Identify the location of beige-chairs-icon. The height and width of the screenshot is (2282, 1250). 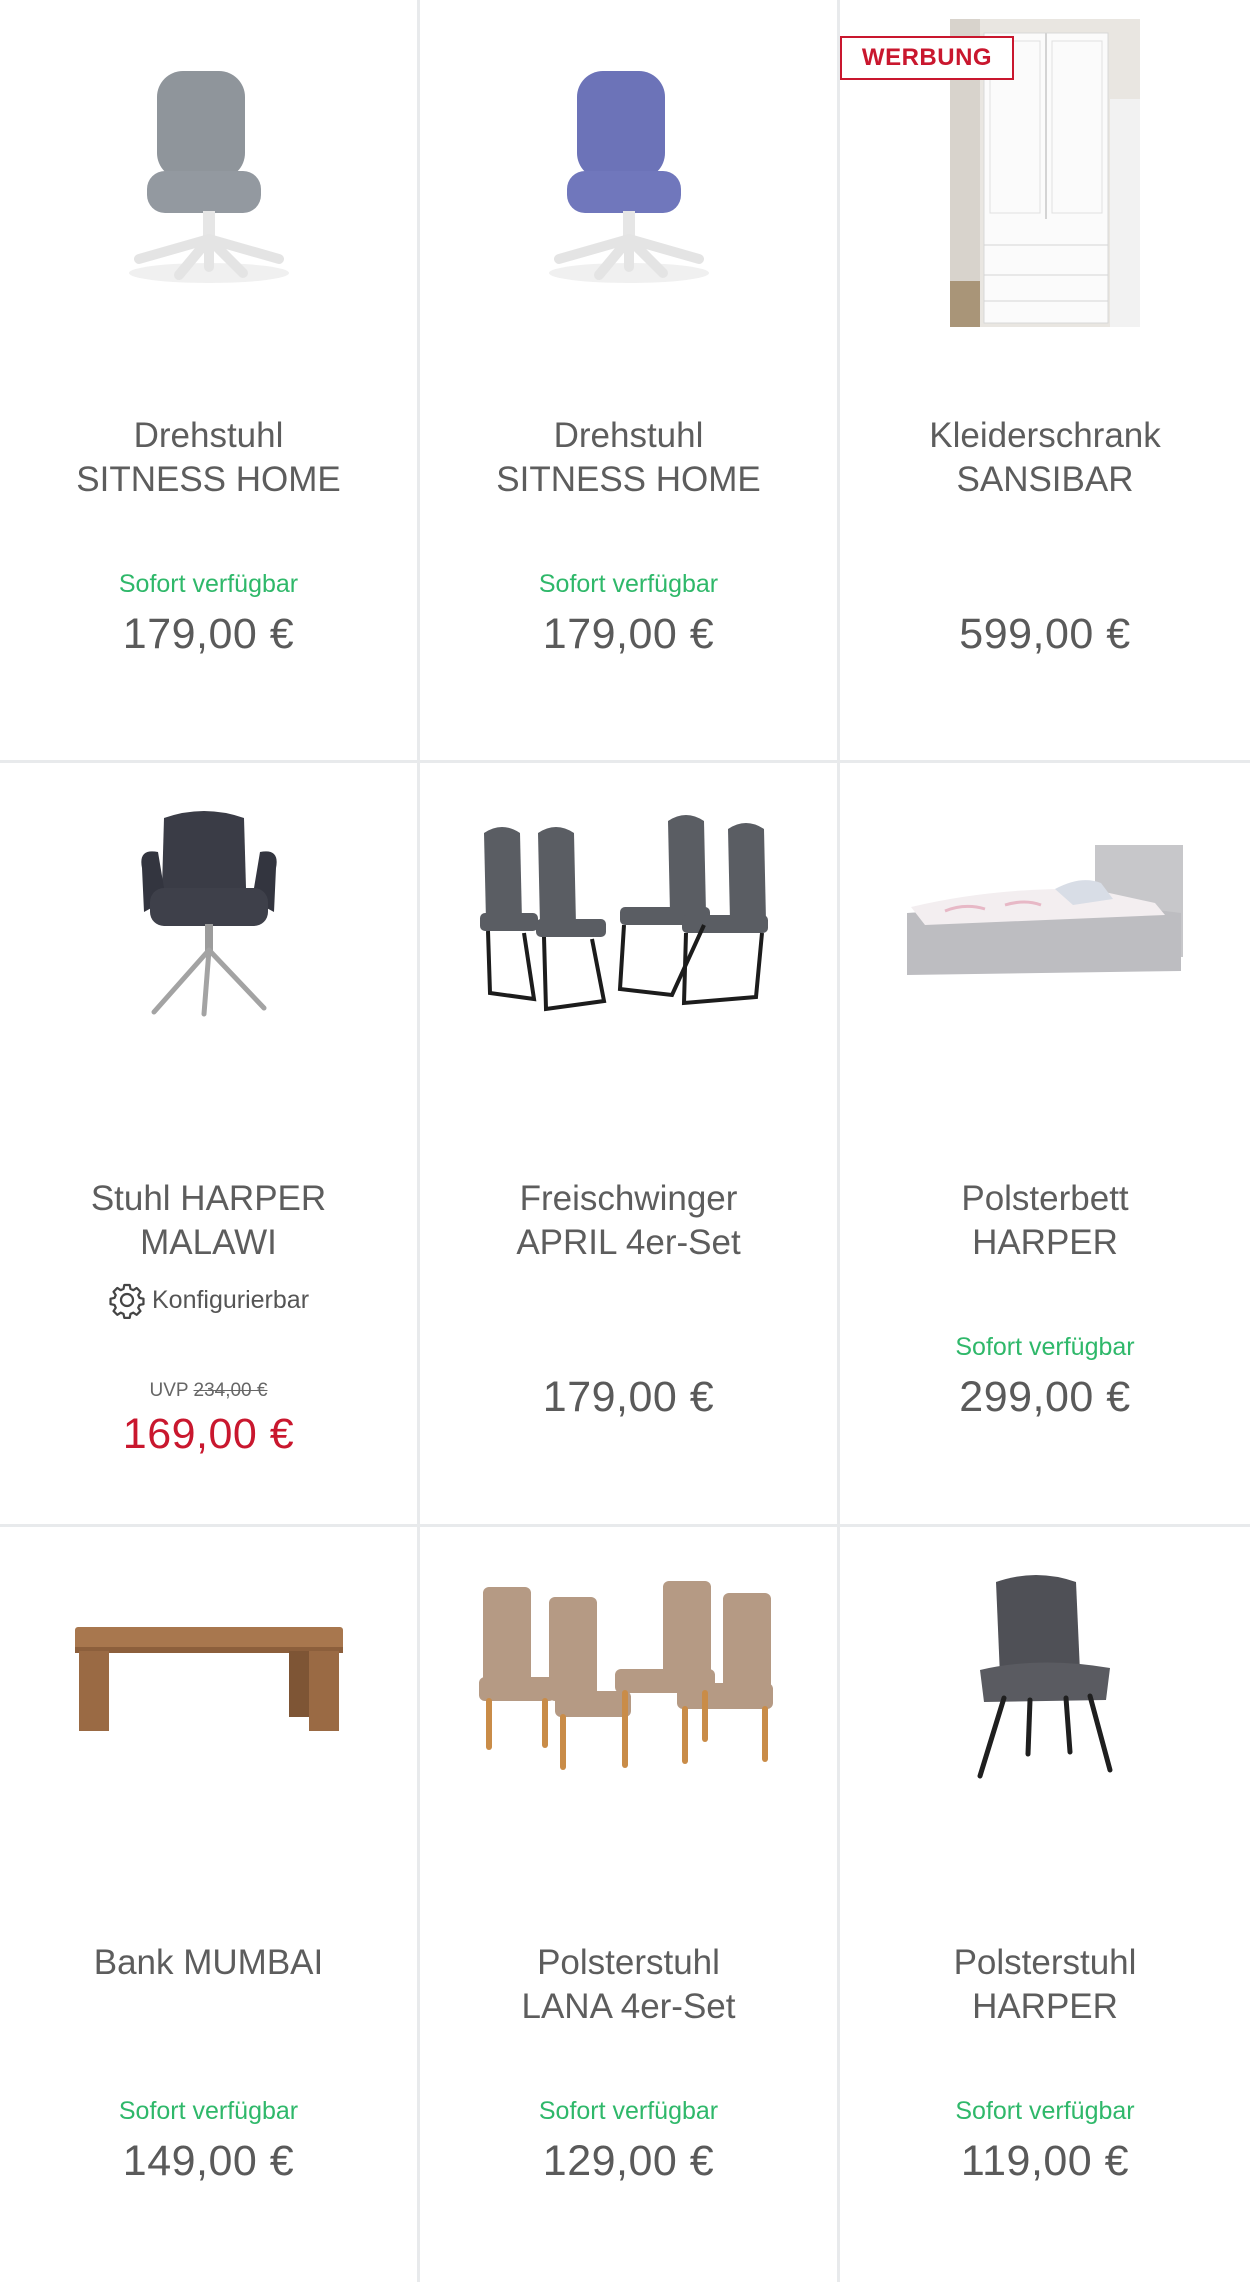
(625, 1675).